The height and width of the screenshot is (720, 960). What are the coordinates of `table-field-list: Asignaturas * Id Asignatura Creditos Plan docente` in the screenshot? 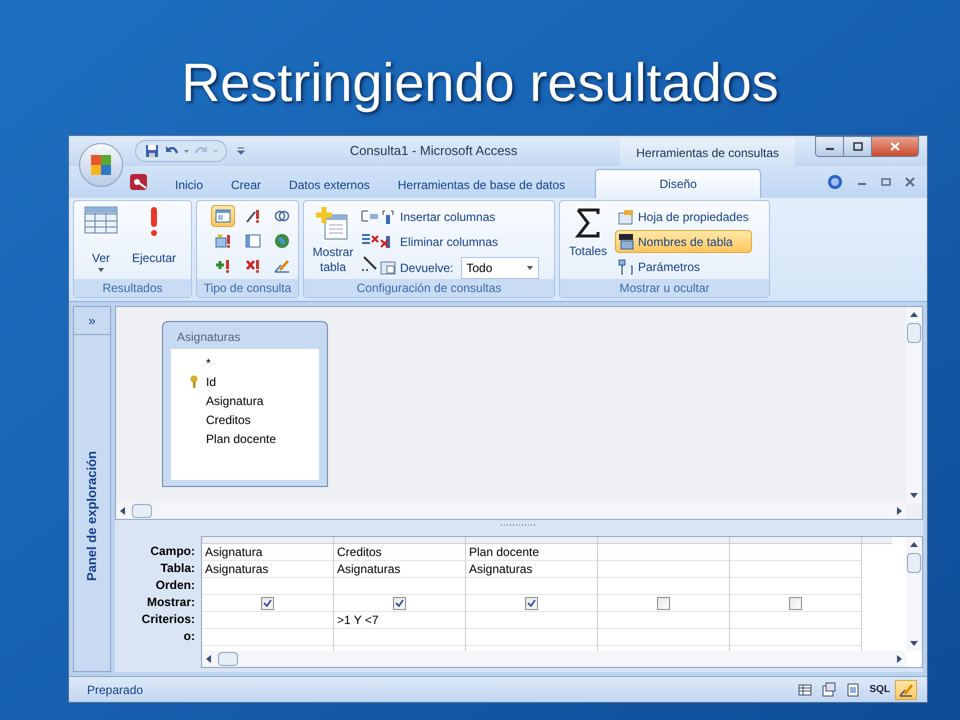 It's located at (245, 404).